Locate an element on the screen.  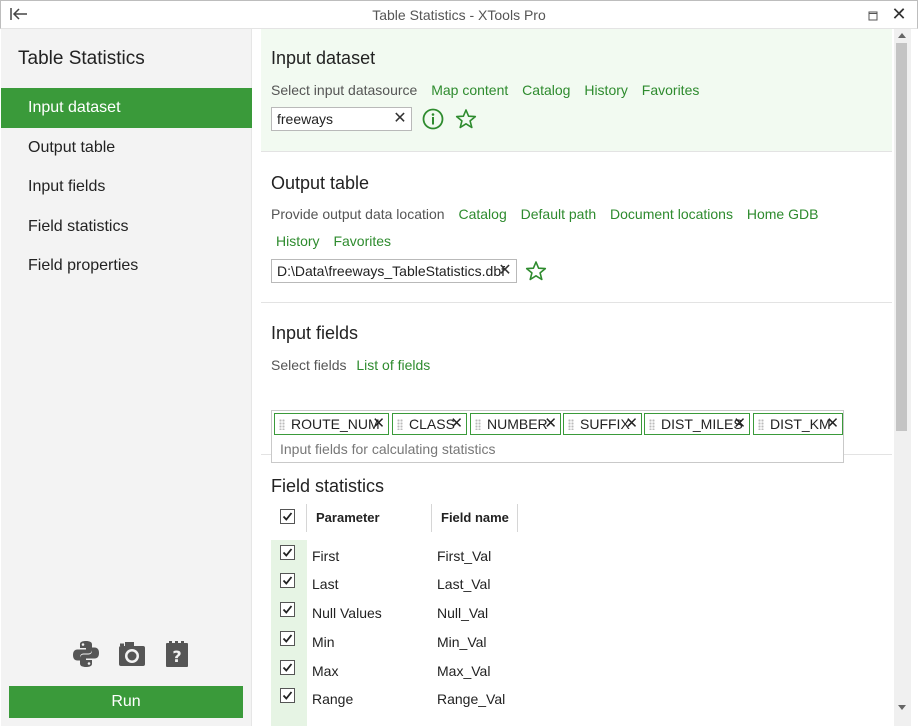
table-row: Range Range_Val is located at coordinates (421, 698).